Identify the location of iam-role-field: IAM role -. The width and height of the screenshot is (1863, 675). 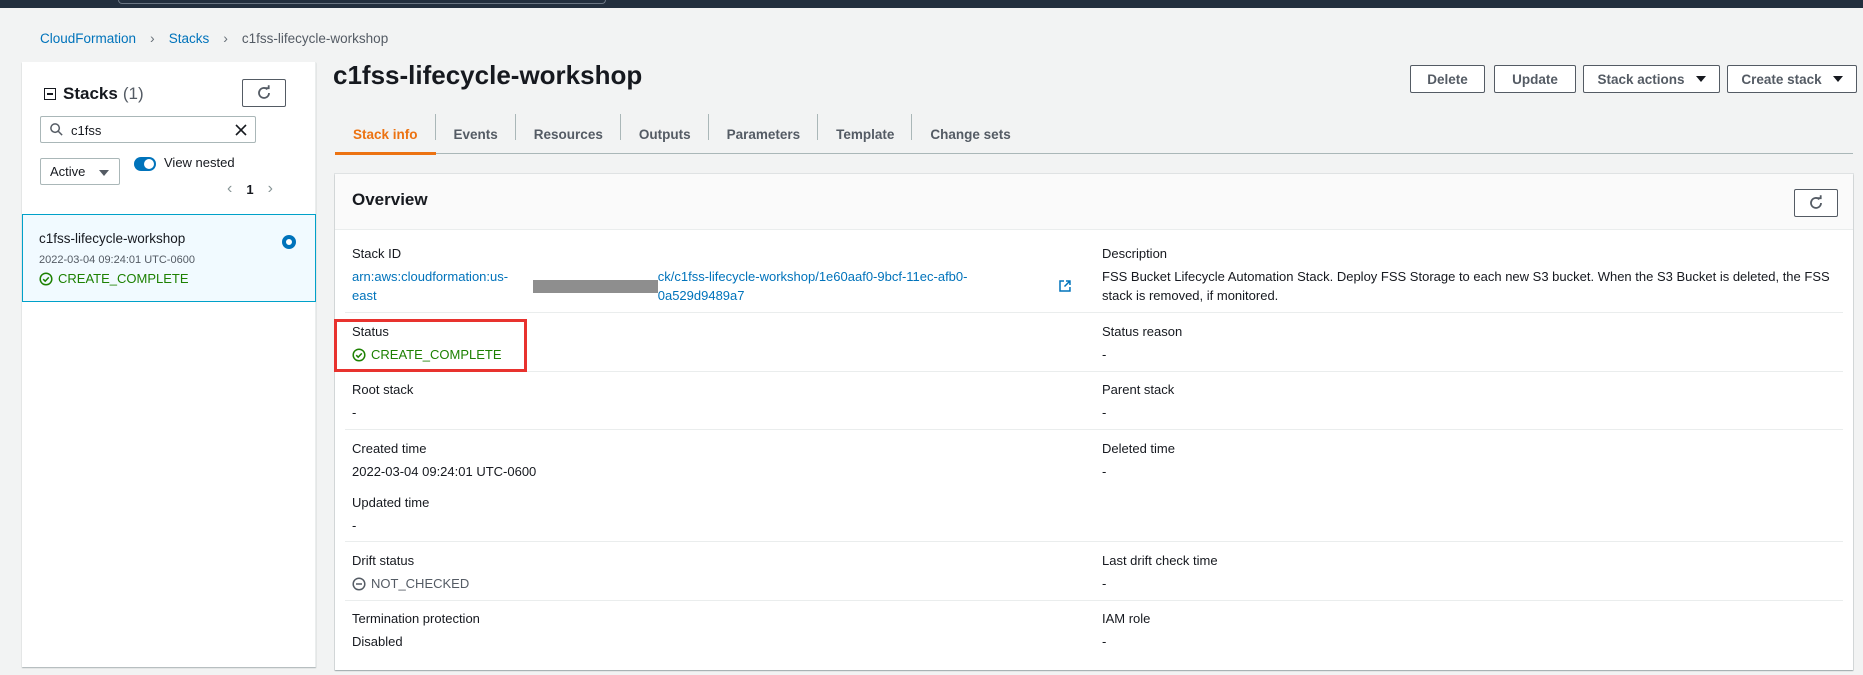
(1126, 631).